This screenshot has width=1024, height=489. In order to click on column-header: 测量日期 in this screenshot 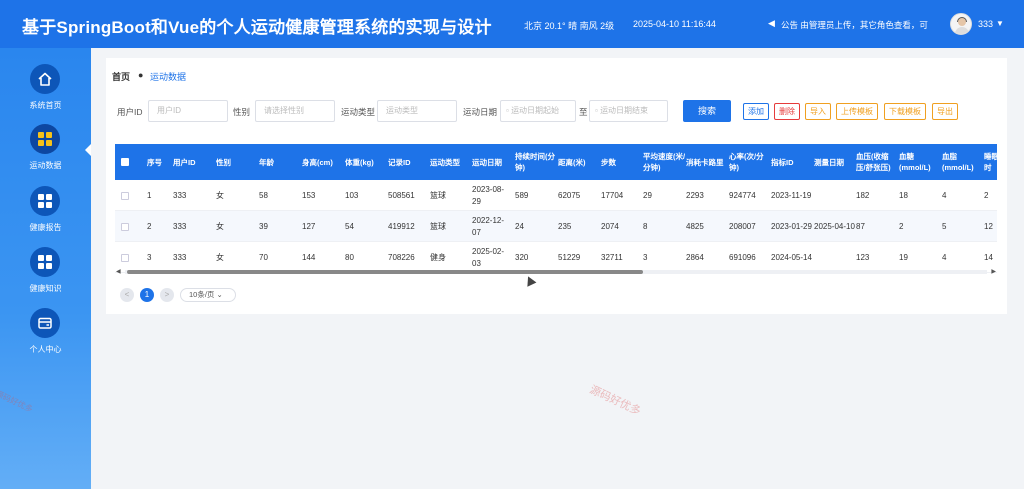, I will do `click(835, 162)`.